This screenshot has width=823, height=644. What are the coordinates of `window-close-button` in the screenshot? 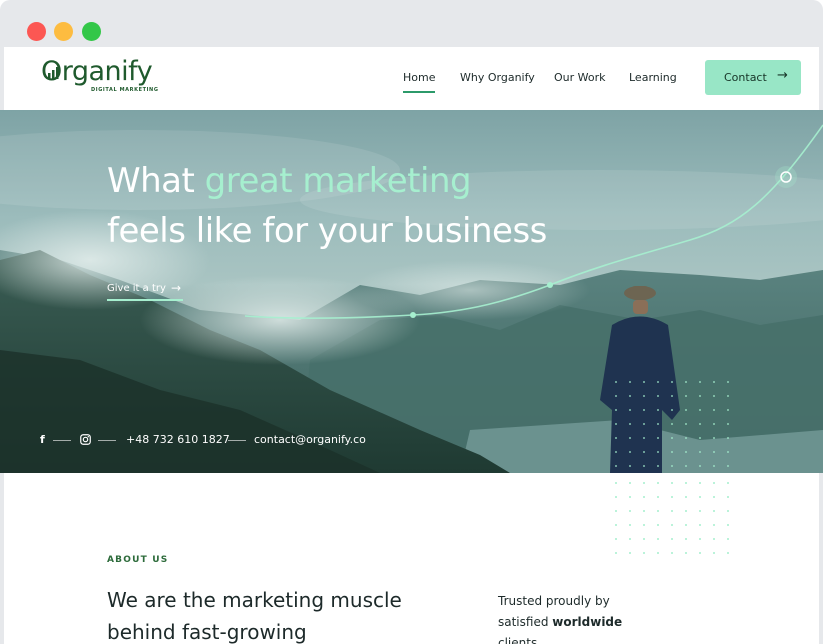 It's located at (36, 31).